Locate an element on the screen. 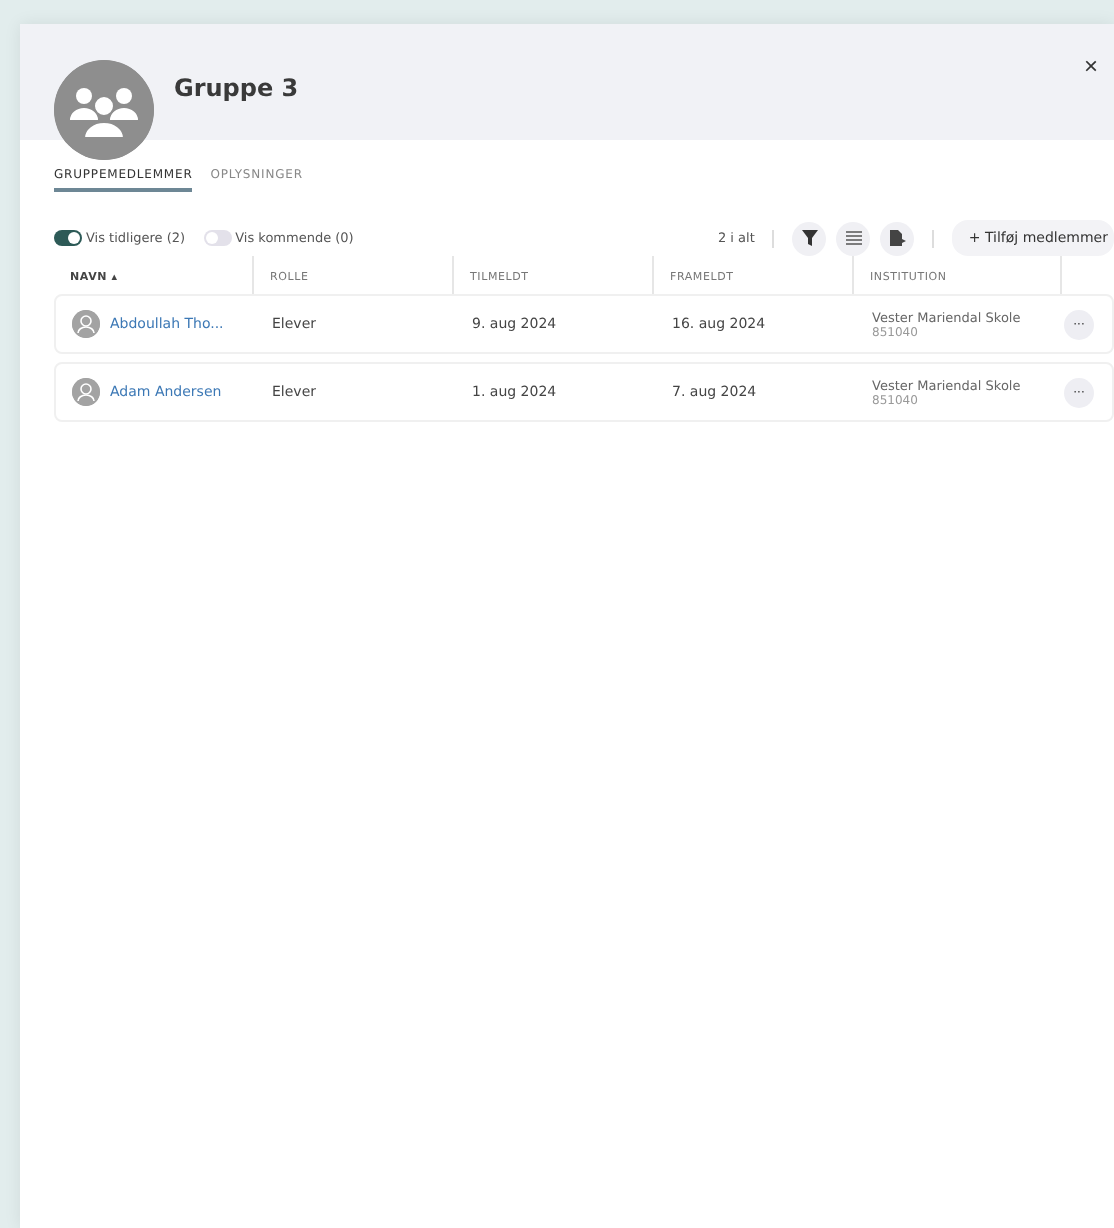 The image size is (1114, 1228). export-icon is located at coordinates (897, 238).